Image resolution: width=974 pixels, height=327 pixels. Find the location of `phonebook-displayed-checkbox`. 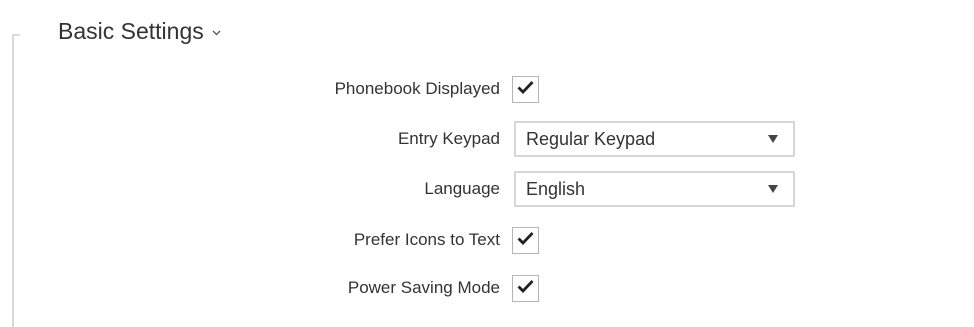

phonebook-displayed-checkbox is located at coordinates (525, 89).